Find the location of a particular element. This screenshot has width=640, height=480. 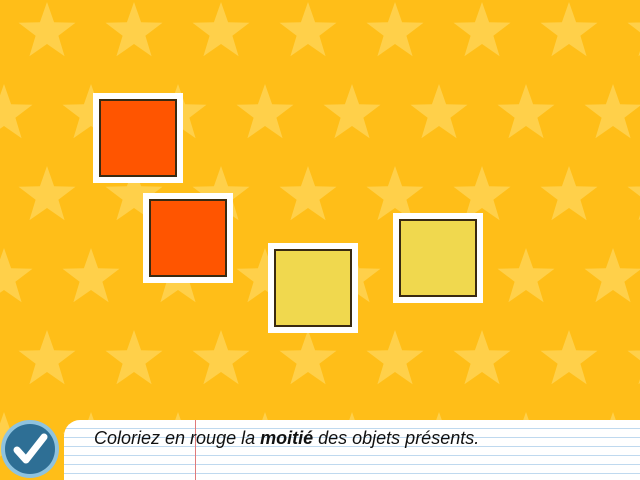

square-object-2-fill is located at coordinates (188, 238).